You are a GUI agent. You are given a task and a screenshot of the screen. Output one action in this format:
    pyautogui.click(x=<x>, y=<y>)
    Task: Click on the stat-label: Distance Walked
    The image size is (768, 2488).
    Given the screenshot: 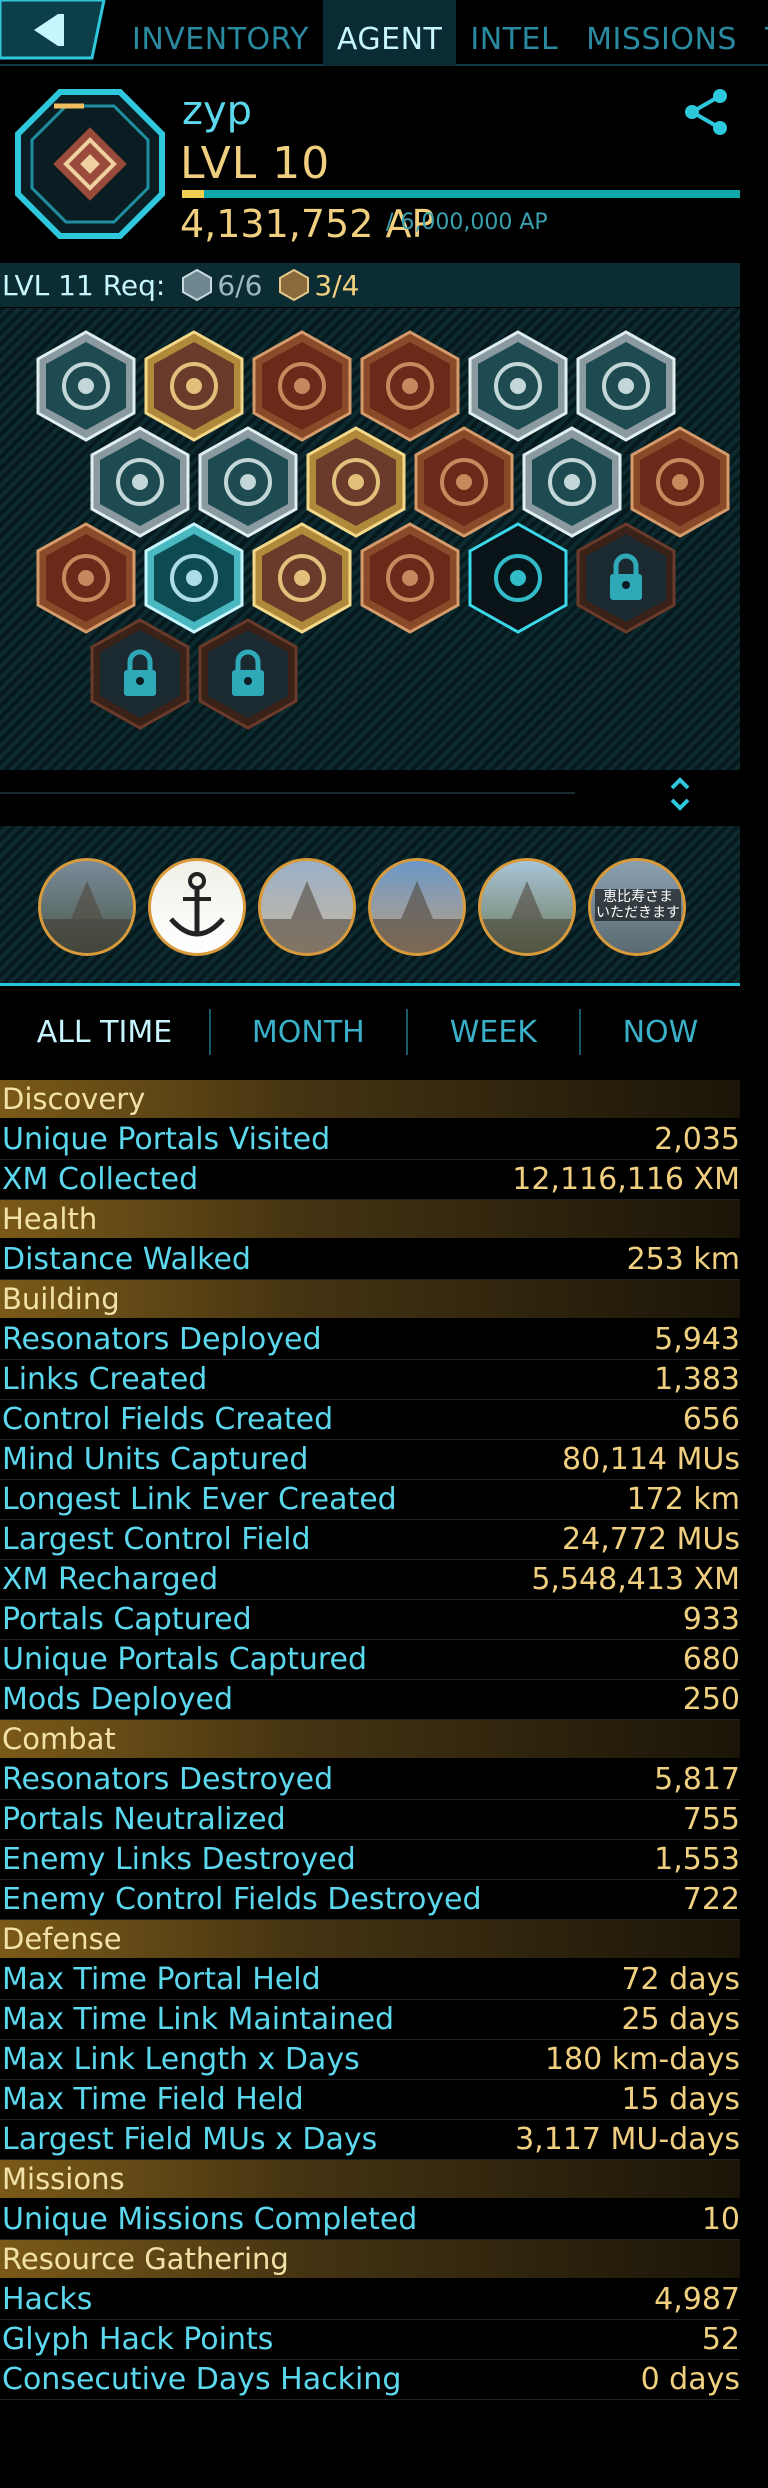 What is the action you would take?
    pyautogui.click(x=126, y=1259)
    